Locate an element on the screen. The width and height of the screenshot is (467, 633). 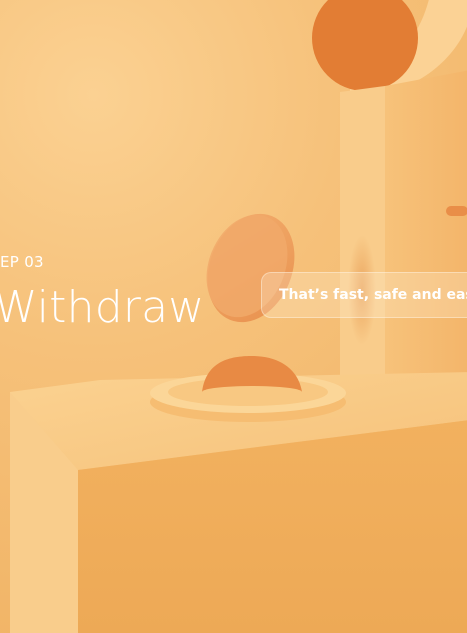
page-title: Withdraw is located at coordinates (102, 307).